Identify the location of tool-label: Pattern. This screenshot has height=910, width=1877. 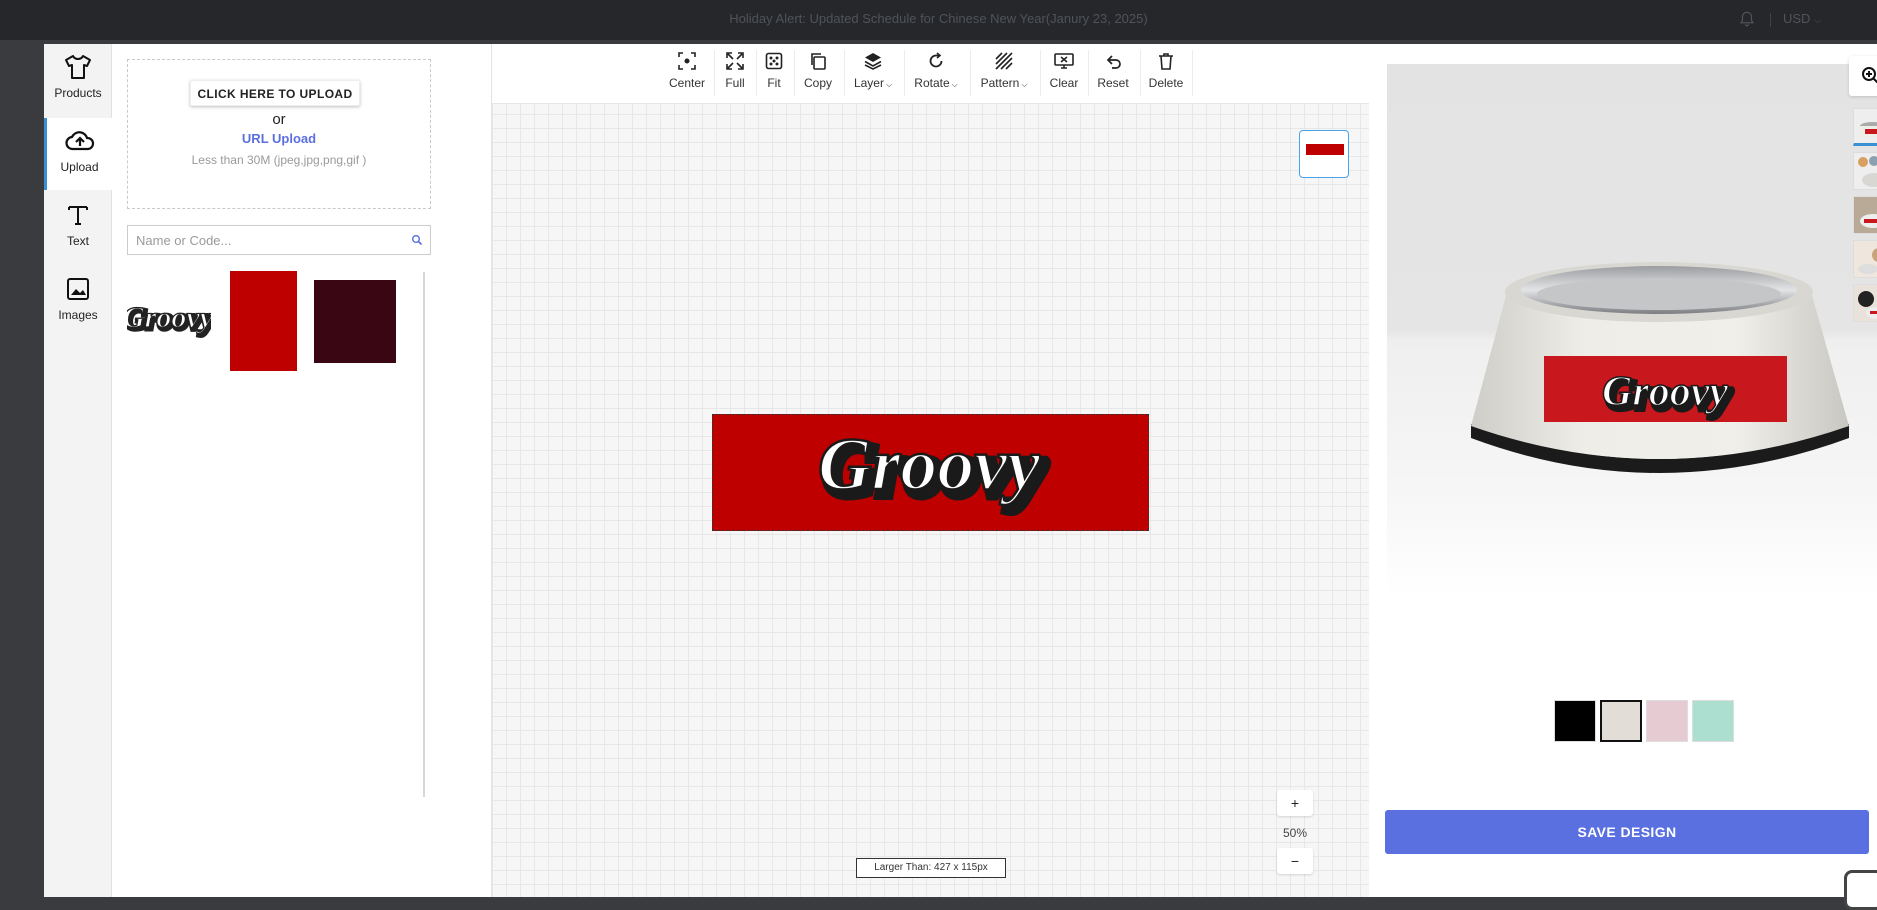
(1000, 83).